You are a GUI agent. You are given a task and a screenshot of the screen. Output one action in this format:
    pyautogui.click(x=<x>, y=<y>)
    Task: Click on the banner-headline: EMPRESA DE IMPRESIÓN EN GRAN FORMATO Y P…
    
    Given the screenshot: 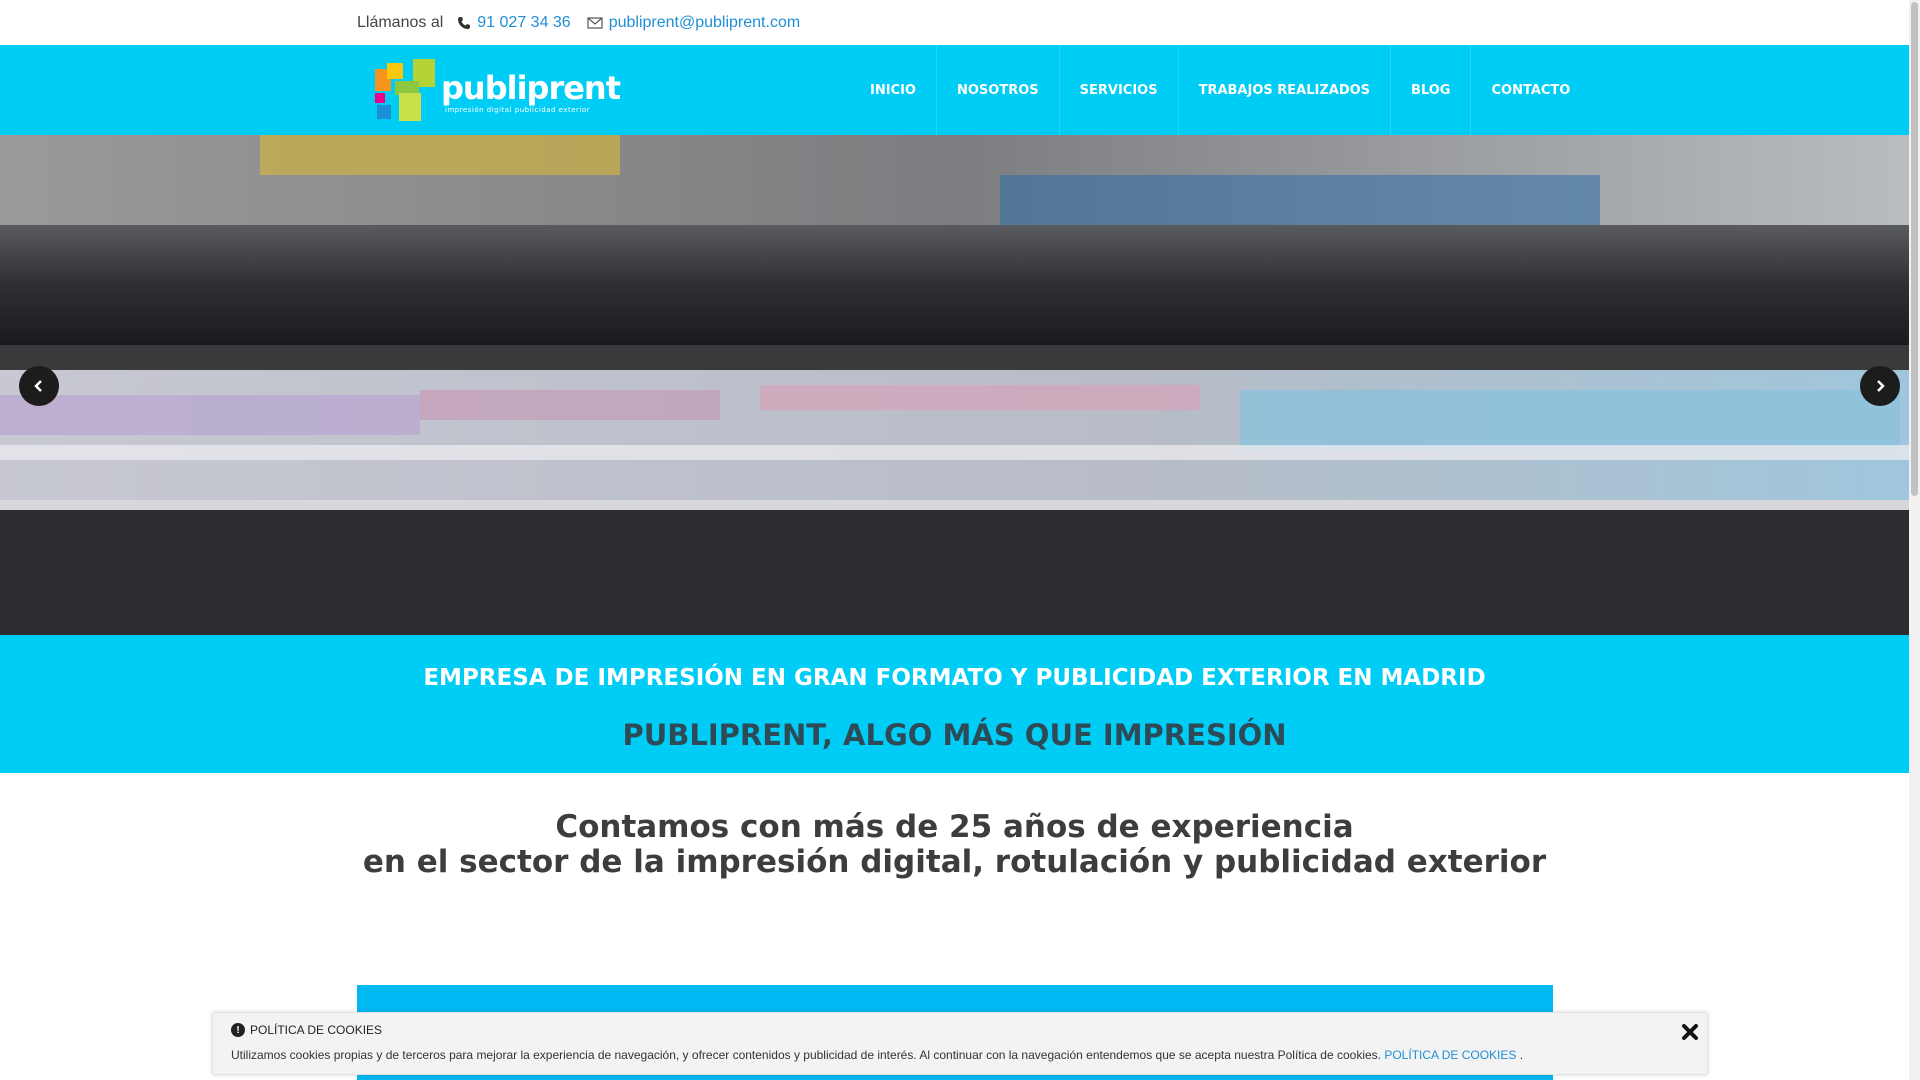 What is the action you would take?
    pyautogui.click(x=954, y=678)
    